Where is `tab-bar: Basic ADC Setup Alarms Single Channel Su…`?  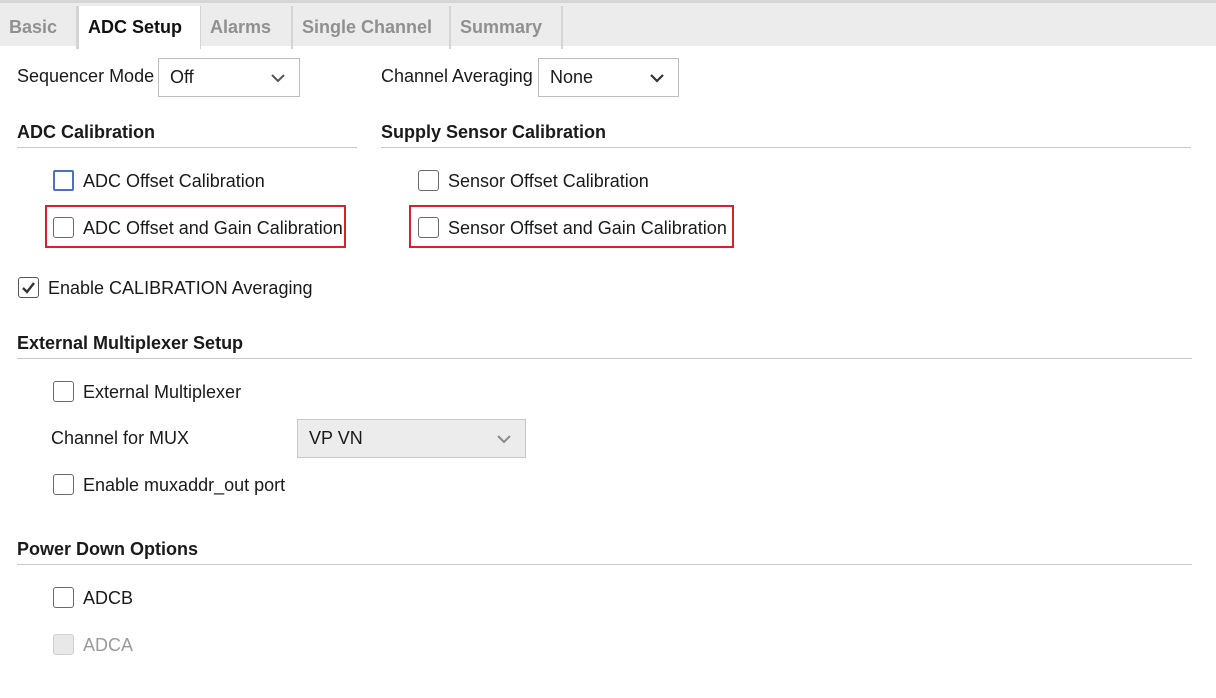 tab-bar: Basic ADC Setup Alarms Single Channel Su… is located at coordinates (608, 24).